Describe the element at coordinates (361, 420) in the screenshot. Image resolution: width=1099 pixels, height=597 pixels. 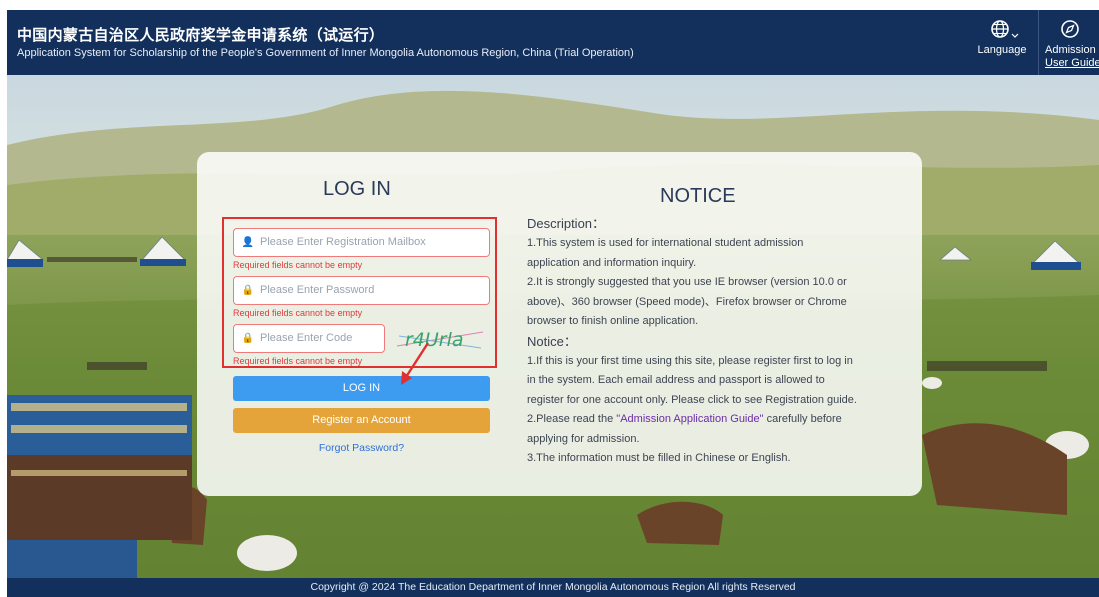
I see `register-button: Register an Account` at that location.